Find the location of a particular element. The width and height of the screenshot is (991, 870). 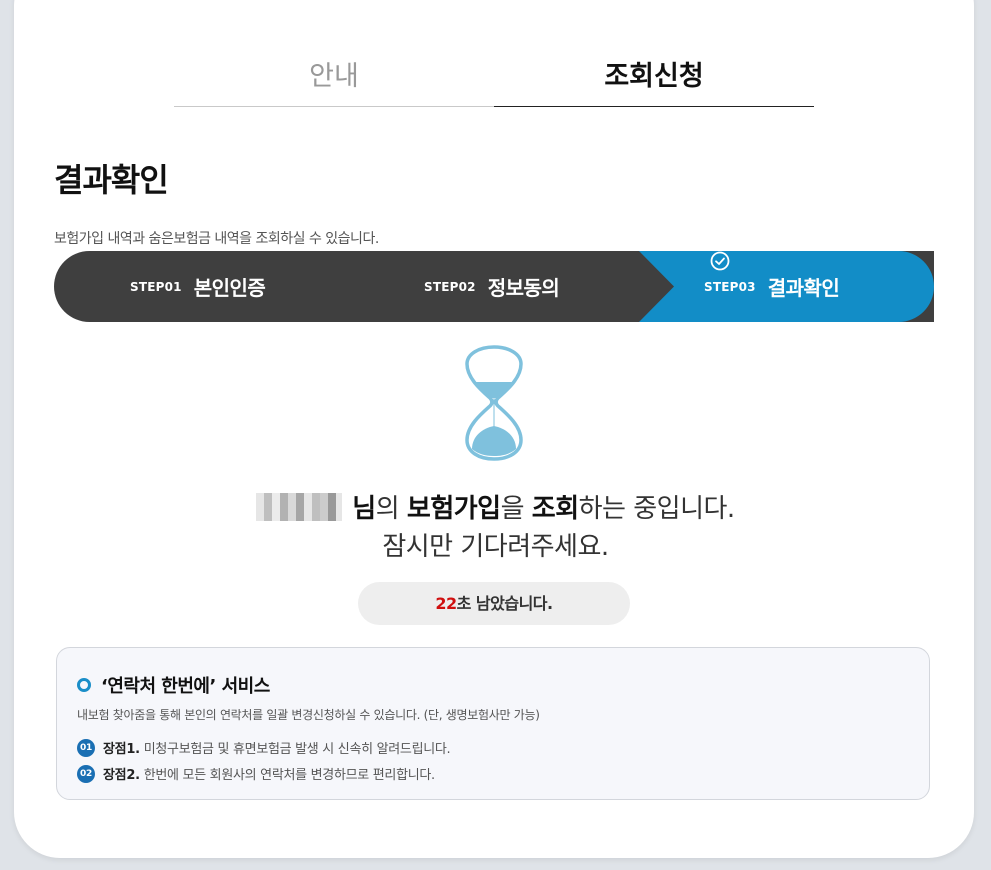

advantage-item: 02 장점2. 한번에 모든 회원사의 연락처를 변경하므로 편리합니다. is located at coordinates (256, 773).